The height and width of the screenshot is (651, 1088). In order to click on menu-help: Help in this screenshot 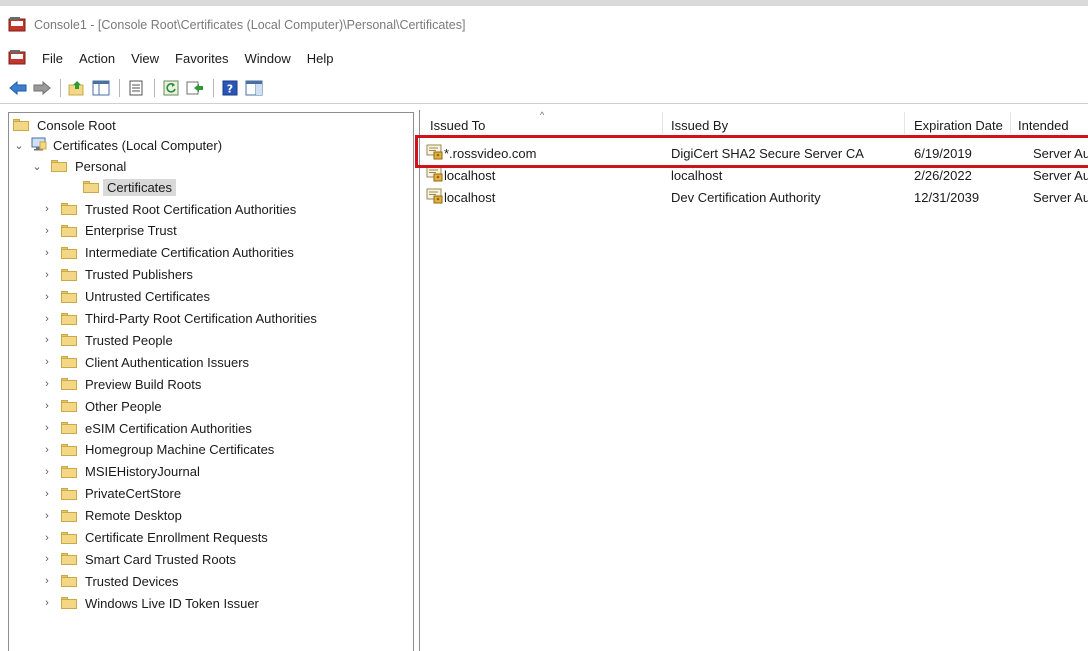, I will do `click(320, 58)`.